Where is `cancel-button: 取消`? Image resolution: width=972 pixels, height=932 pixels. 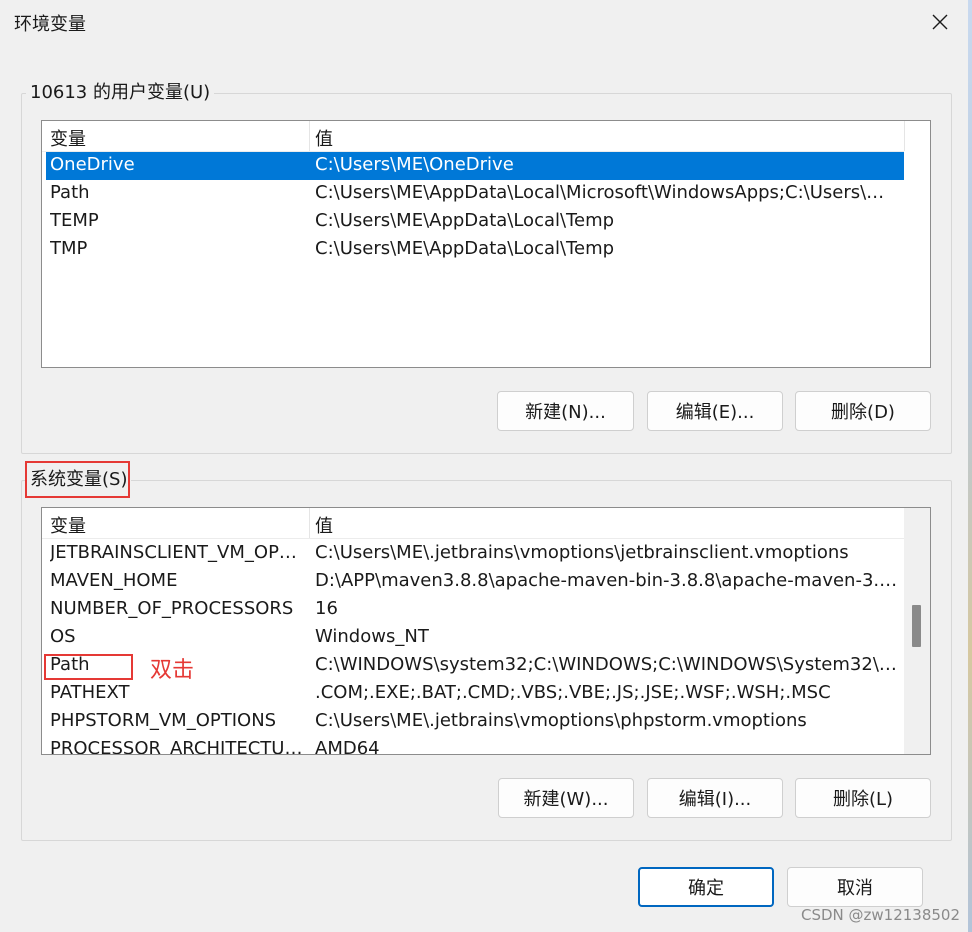
cancel-button: 取消 is located at coordinates (855, 887).